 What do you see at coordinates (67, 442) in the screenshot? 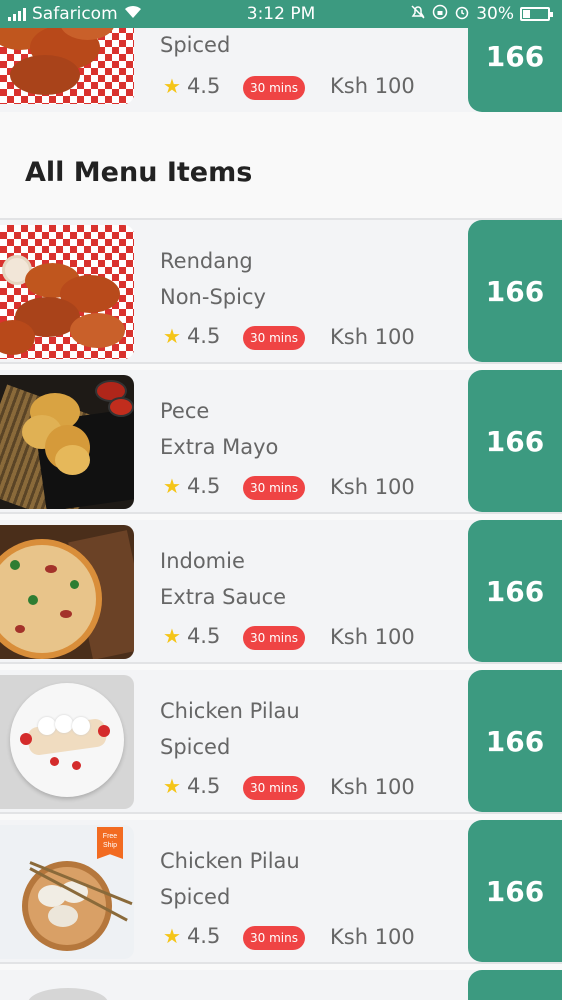
I see `fried-chicken-image` at bounding box center [67, 442].